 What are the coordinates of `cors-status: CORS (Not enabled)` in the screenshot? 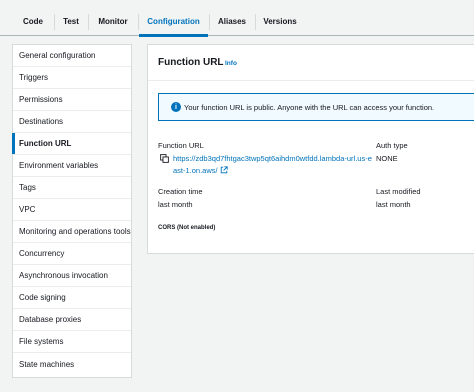 It's located at (187, 228).